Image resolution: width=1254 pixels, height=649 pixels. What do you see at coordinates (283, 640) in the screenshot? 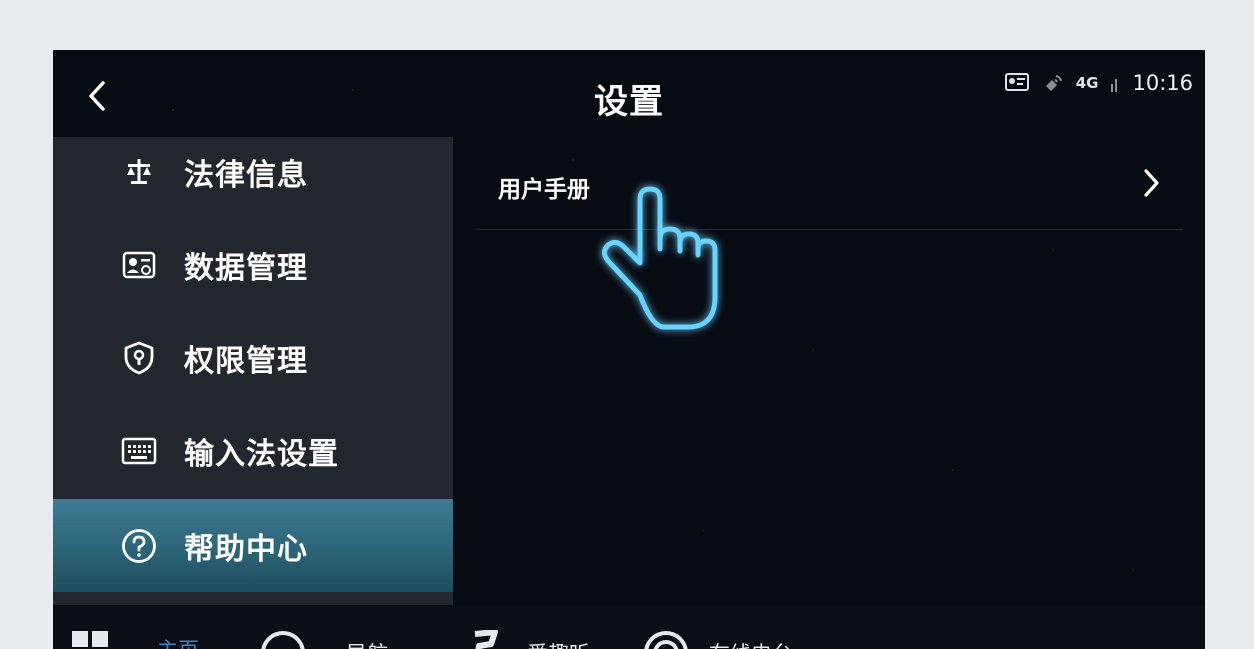
I see `navigation-icon` at bounding box center [283, 640].